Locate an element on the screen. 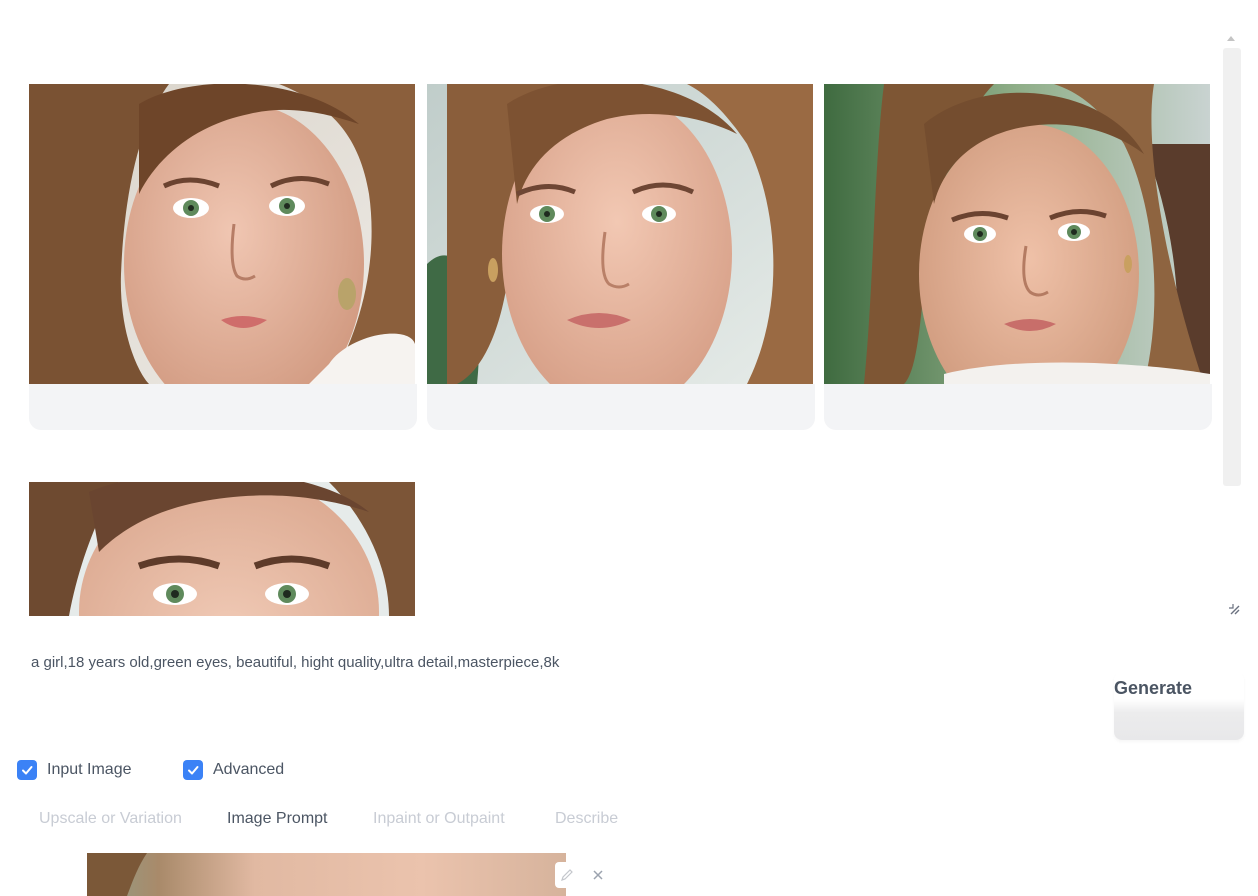  close-icon is located at coordinates (598, 875).